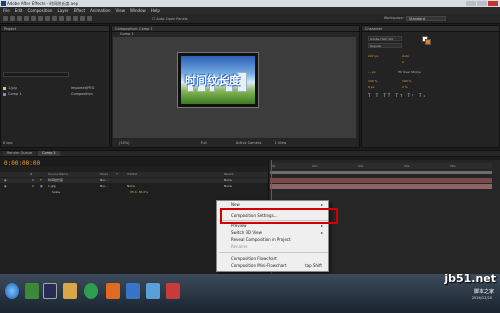  Describe the element at coordinates (234, 143) in the screenshot. I see `viewer-footer: (50%) Full Active Camera 1 View` at that location.